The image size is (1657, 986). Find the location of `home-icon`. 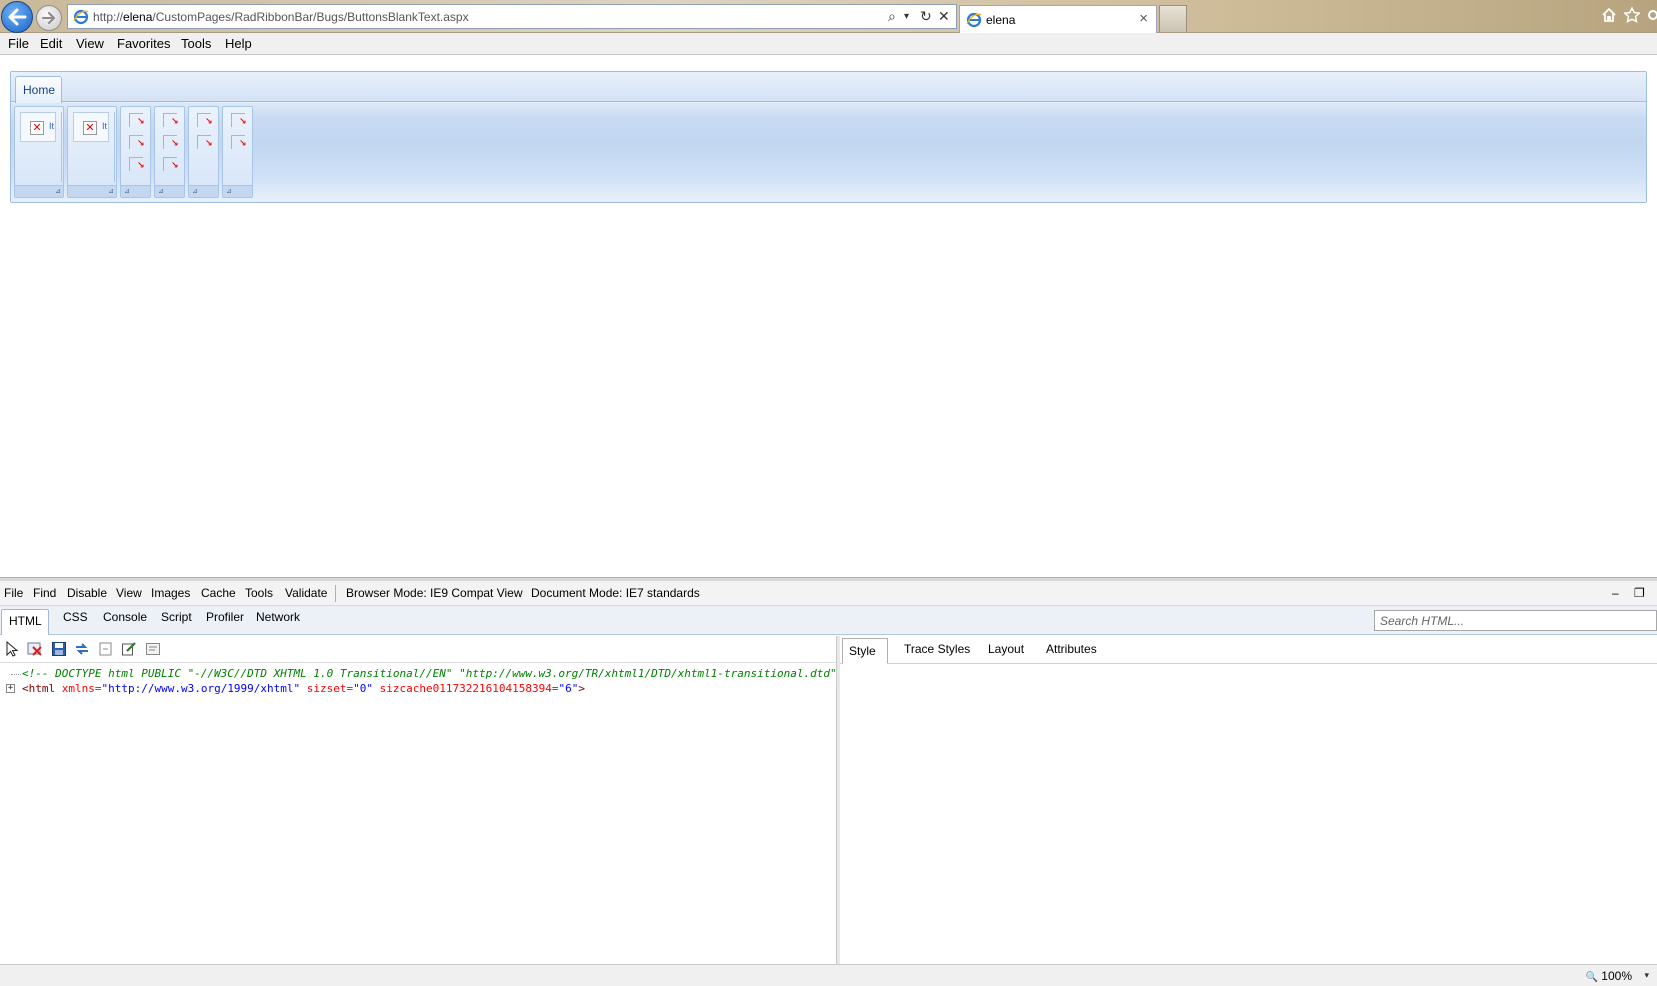

home-icon is located at coordinates (1609, 15).